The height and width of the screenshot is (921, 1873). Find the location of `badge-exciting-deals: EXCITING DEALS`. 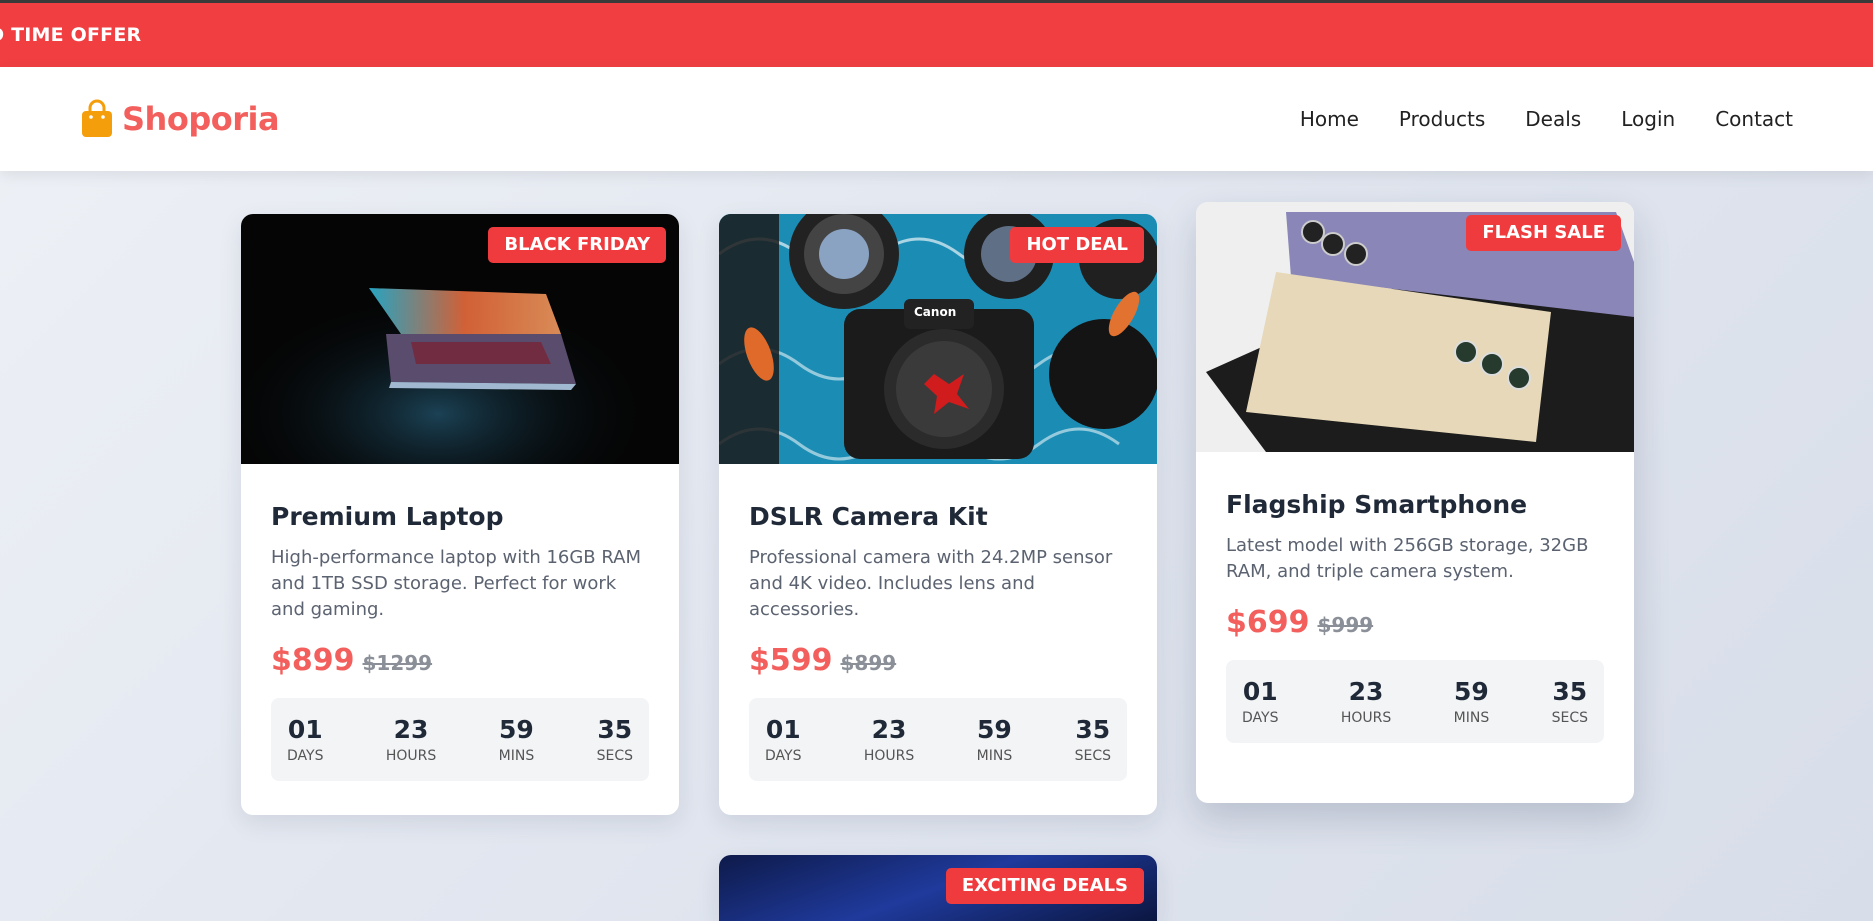

badge-exciting-deals: EXCITING DEALS is located at coordinates (1044, 886).